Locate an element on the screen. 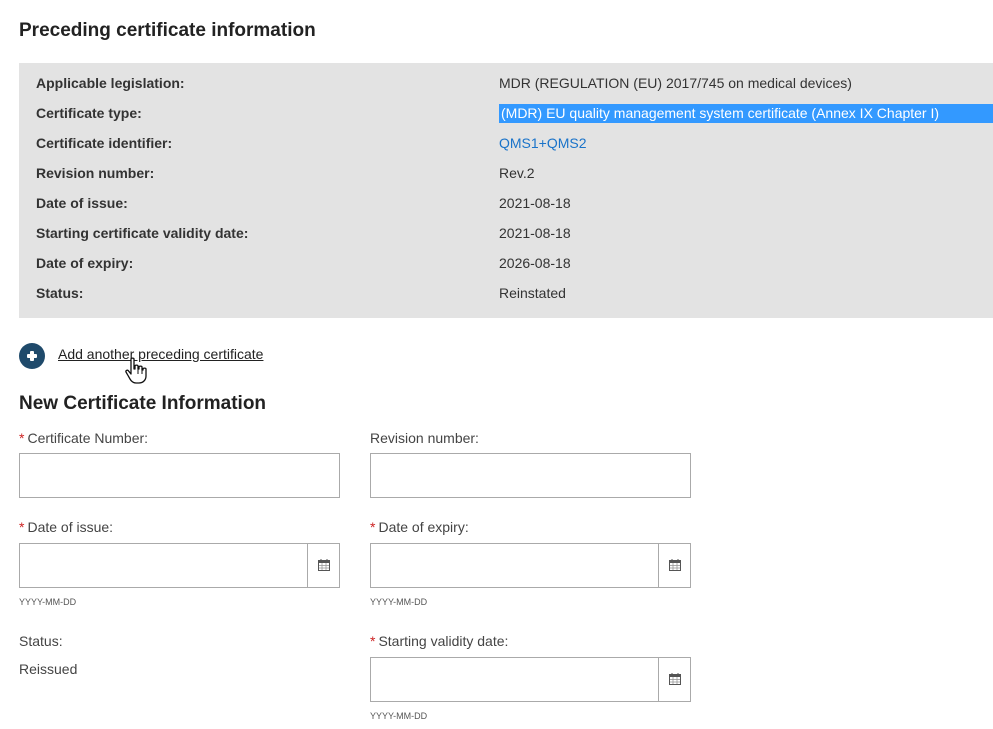  status-value: Reissued is located at coordinates (48, 669).